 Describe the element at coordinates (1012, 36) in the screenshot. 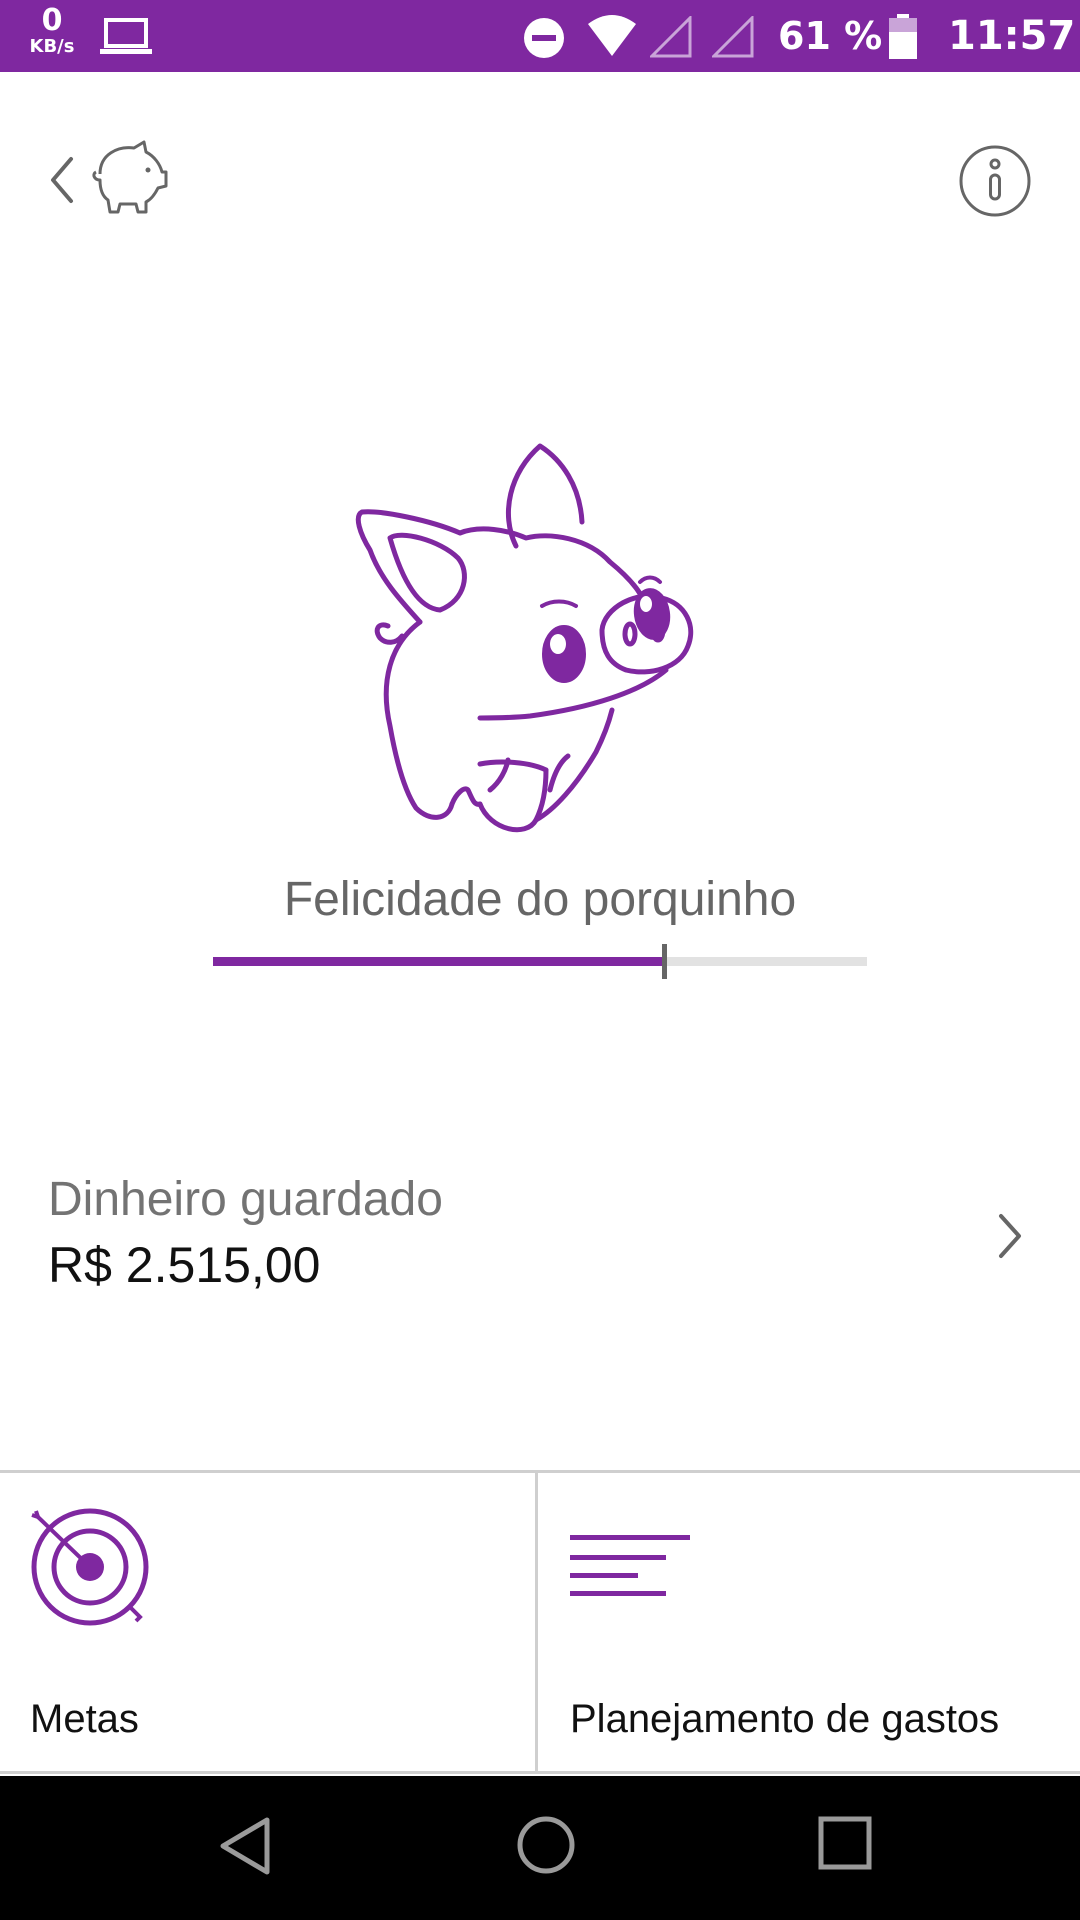

I see `status-time: 11:57` at that location.